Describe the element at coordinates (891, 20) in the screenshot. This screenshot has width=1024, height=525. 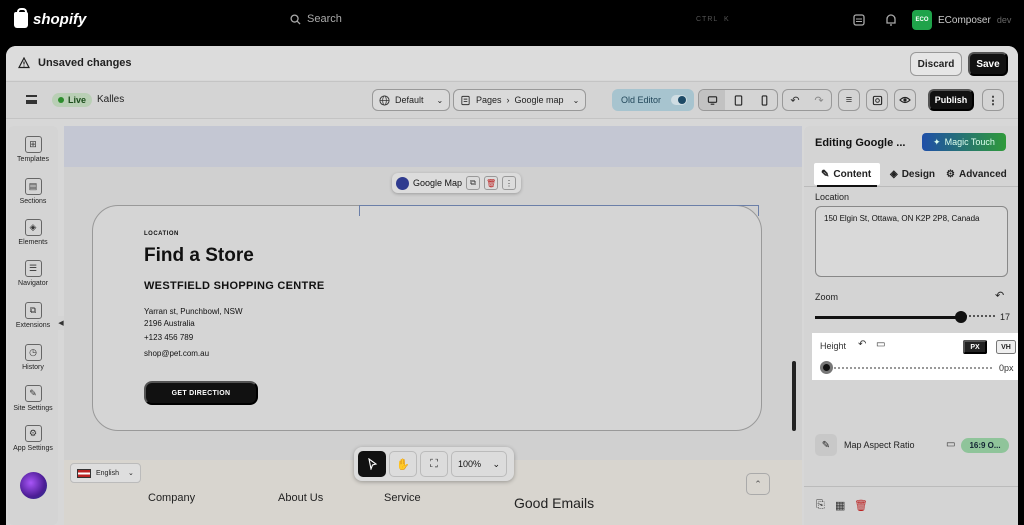
I see `bell-icon` at that location.